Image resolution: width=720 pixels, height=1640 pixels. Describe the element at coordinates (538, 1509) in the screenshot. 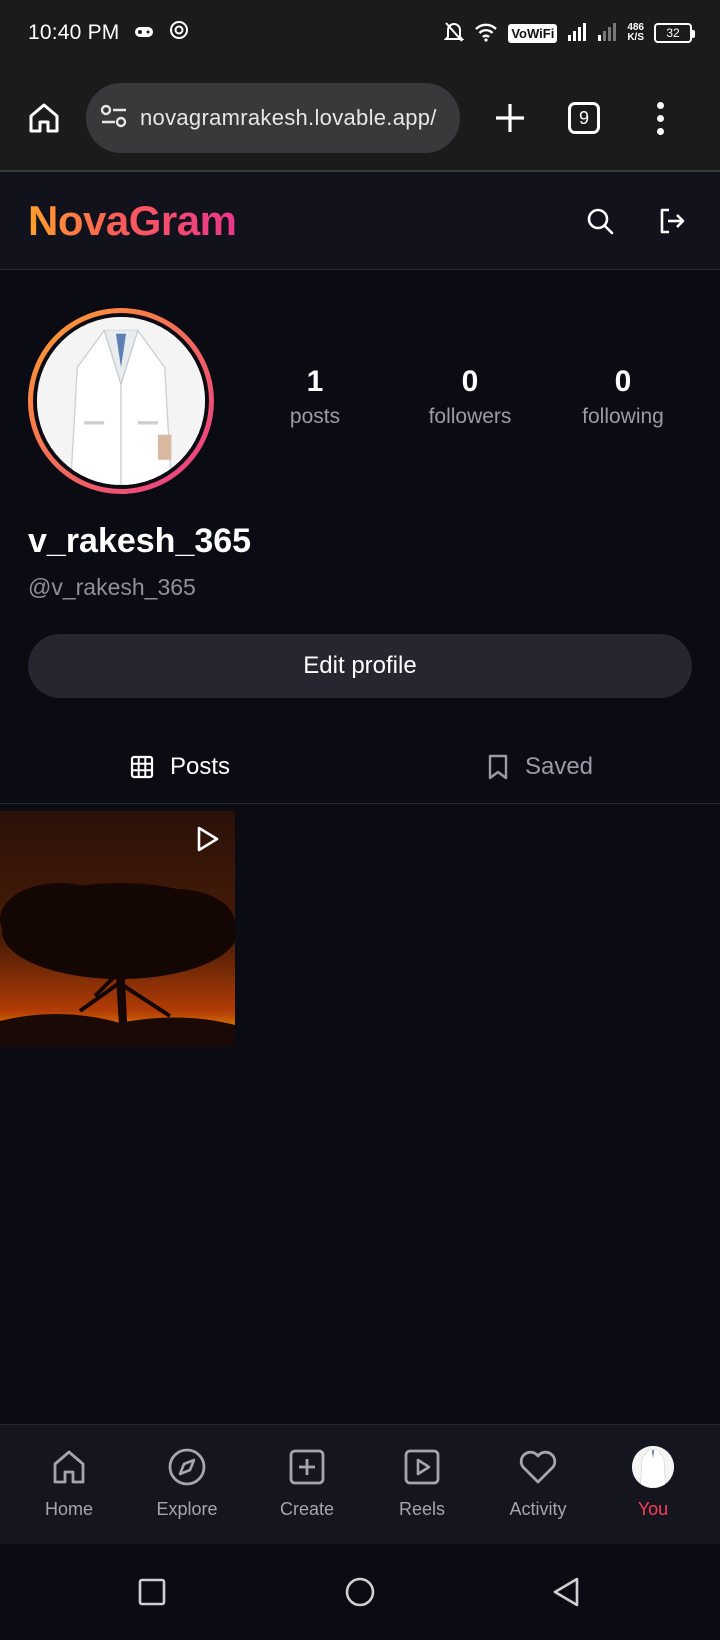

I see `nav-label: Activity` at that location.